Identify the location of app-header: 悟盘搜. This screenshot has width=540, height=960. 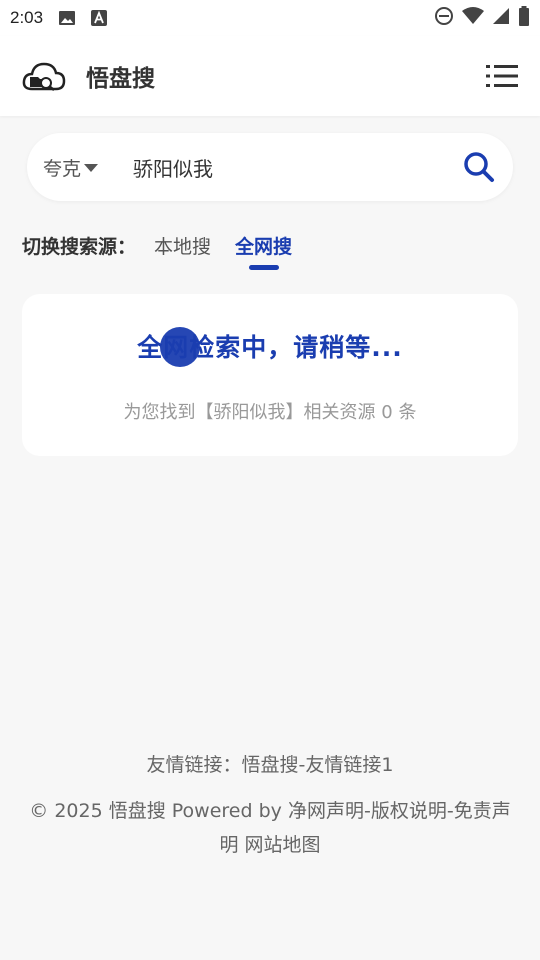
(270, 76).